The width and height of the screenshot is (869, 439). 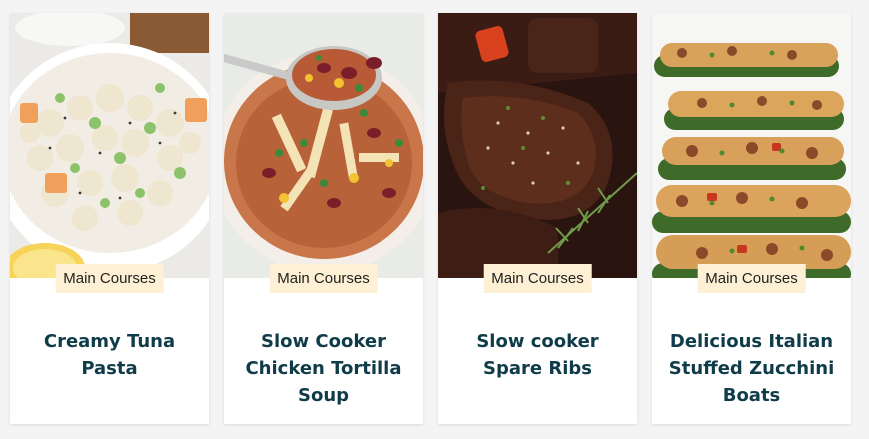 I want to click on recipe-title: Creamy Tuna Pasta, so click(x=109, y=355).